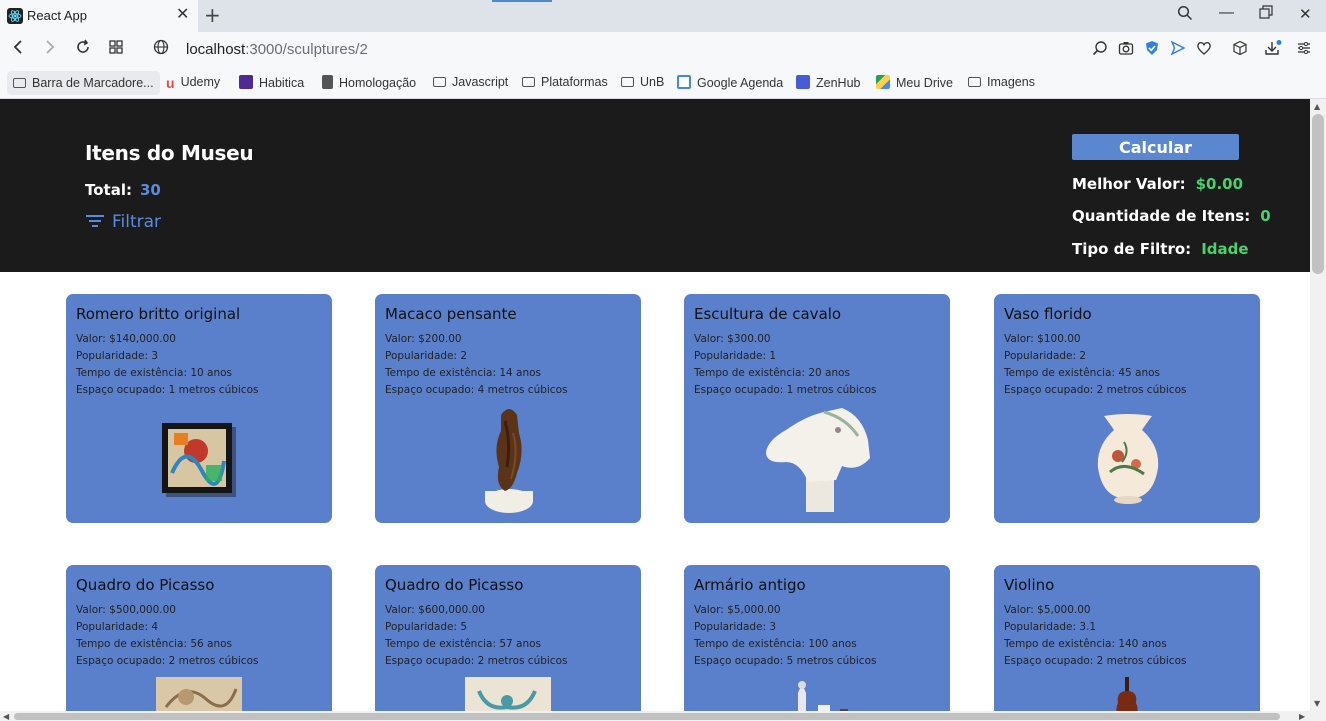 This screenshot has width=1326, height=721. What do you see at coordinates (169, 153) in the screenshot?
I see `page-title: Itens do Museu` at bounding box center [169, 153].